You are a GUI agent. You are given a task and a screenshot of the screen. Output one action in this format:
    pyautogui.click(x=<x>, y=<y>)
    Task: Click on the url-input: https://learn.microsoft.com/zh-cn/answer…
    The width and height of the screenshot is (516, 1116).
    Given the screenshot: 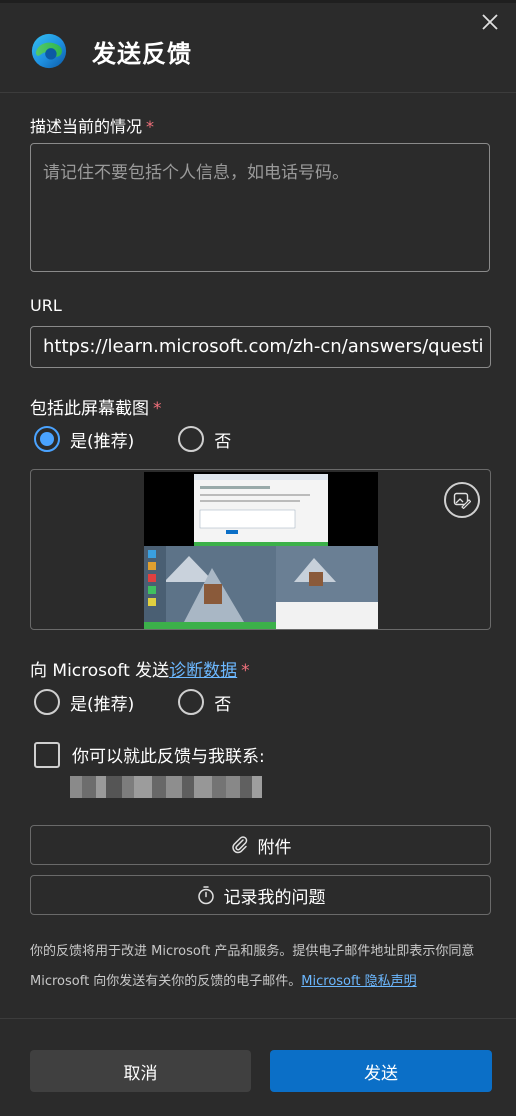 What is the action you would take?
    pyautogui.click(x=260, y=347)
    